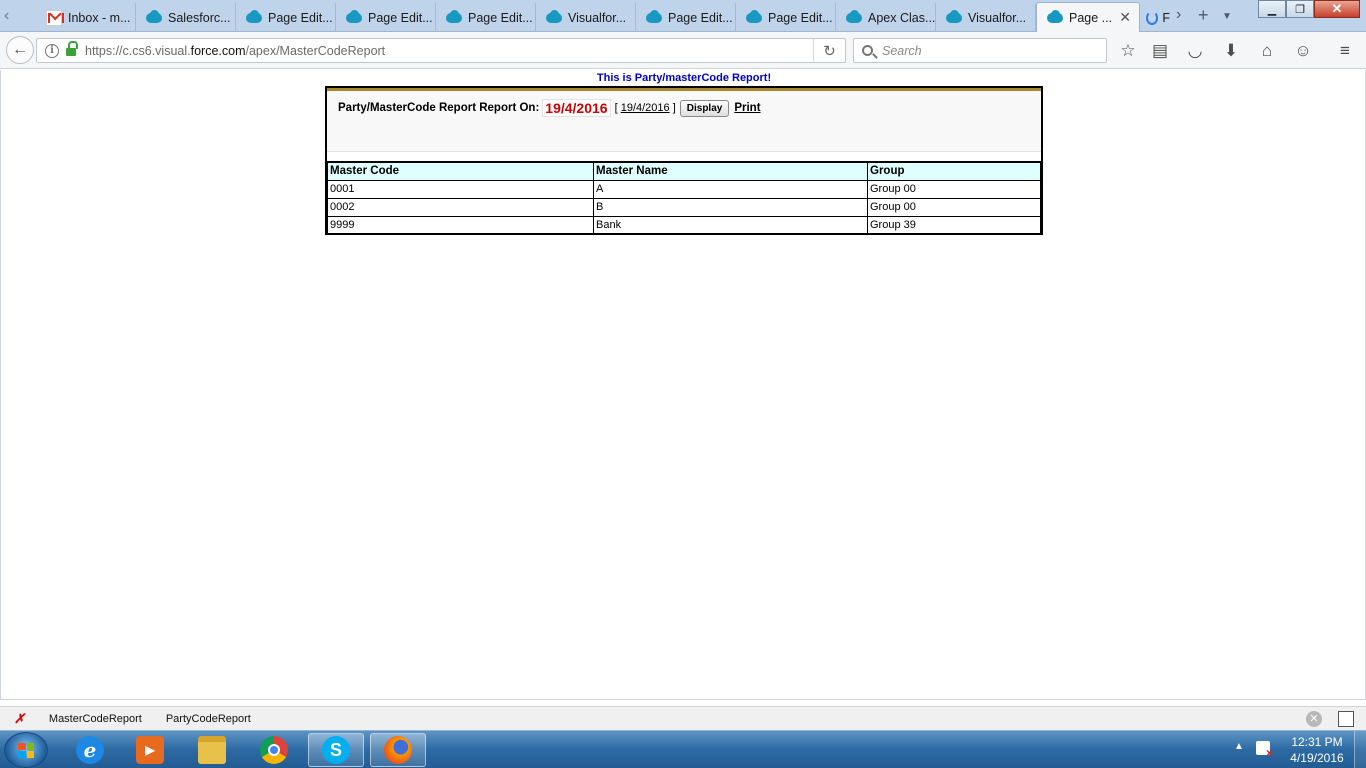  Describe the element at coordinates (19, 719) in the screenshot. I see `close-bar-icon: ✗` at that location.